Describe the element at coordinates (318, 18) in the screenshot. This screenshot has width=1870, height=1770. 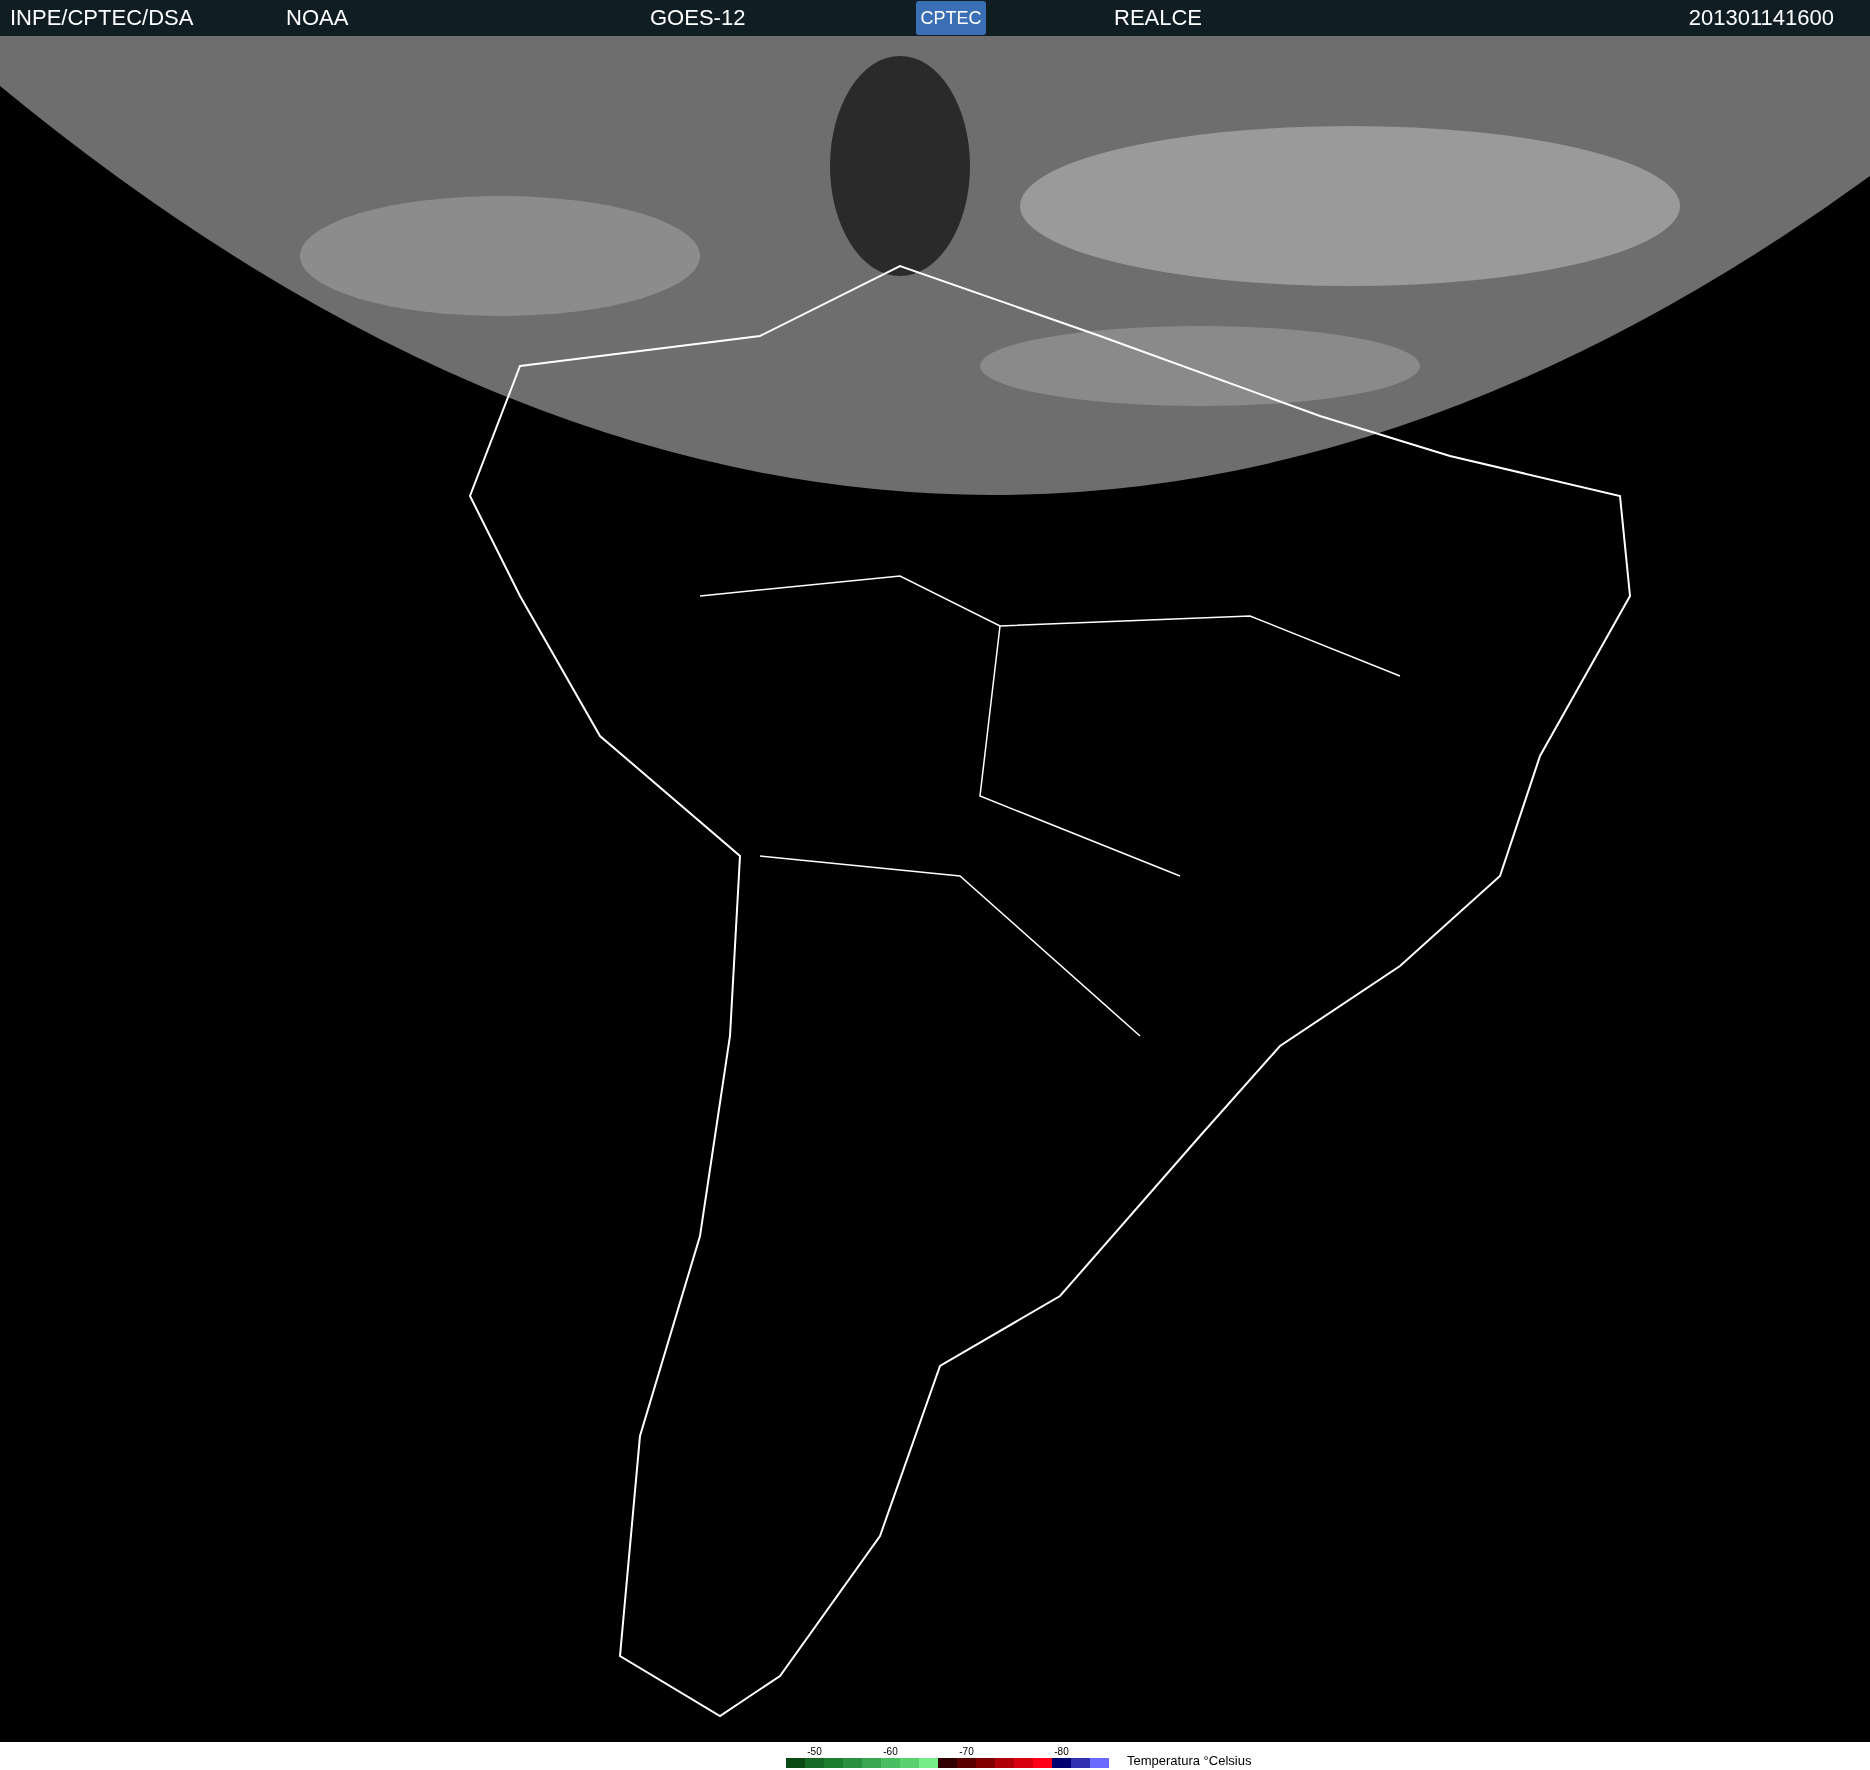
I see `agency-label: NOAA` at that location.